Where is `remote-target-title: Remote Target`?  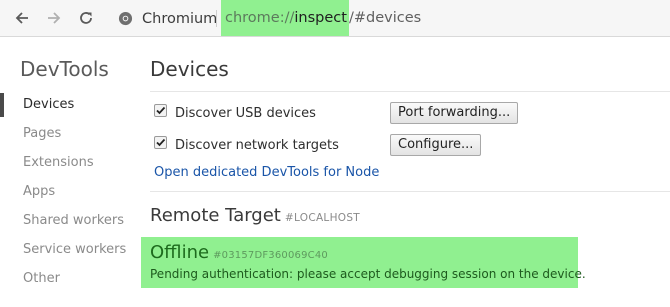 remote-target-title: Remote Target is located at coordinates (215, 215).